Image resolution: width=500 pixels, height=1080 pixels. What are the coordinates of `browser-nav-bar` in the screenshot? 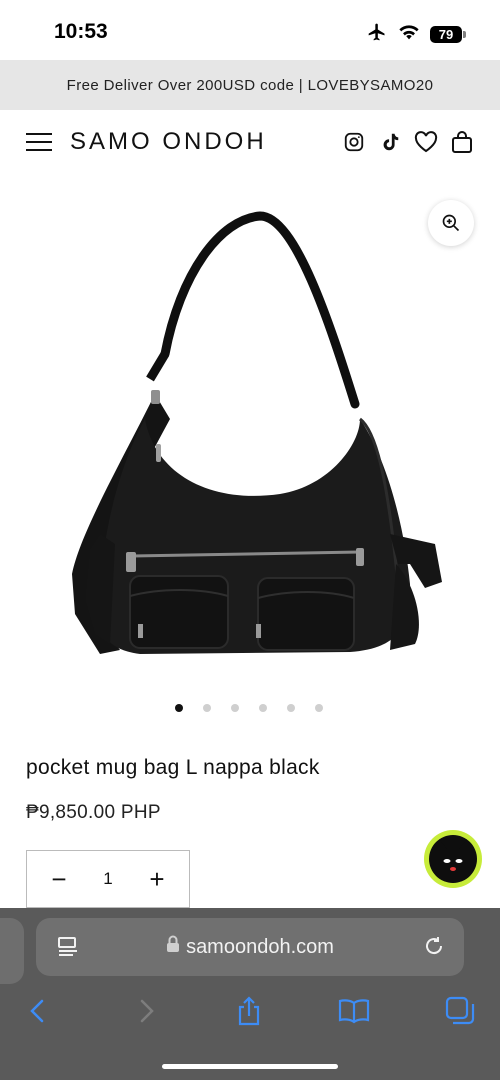 It's located at (250, 1015).